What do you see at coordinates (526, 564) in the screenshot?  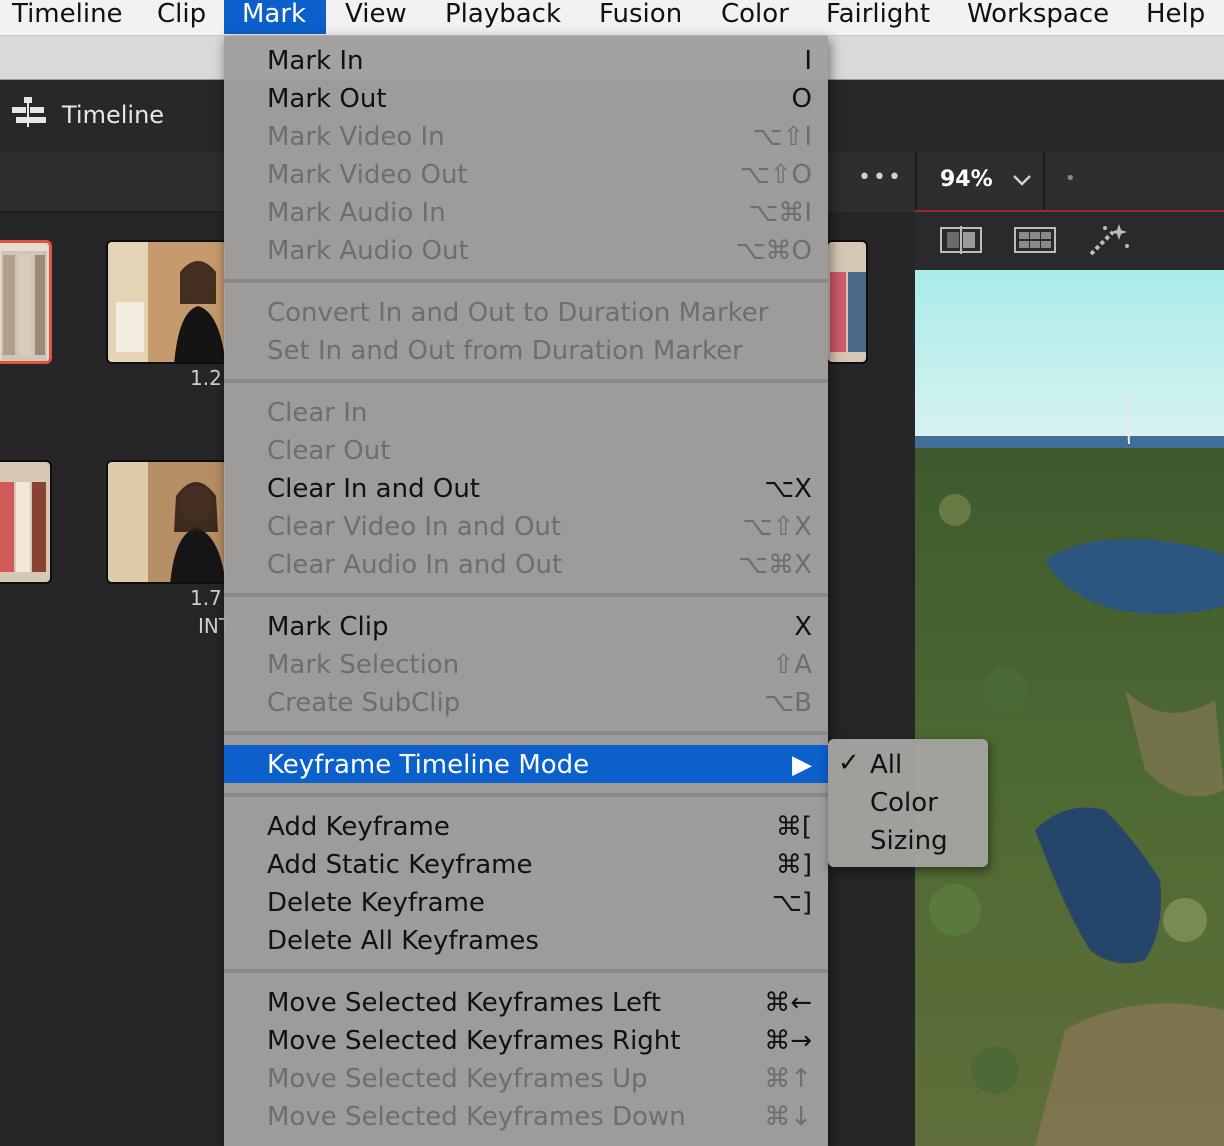 I see `menu-item-clear-audio-in-and-out: Clear Audio In and Out ⌥⌘X` at bounding box center [526, 564].